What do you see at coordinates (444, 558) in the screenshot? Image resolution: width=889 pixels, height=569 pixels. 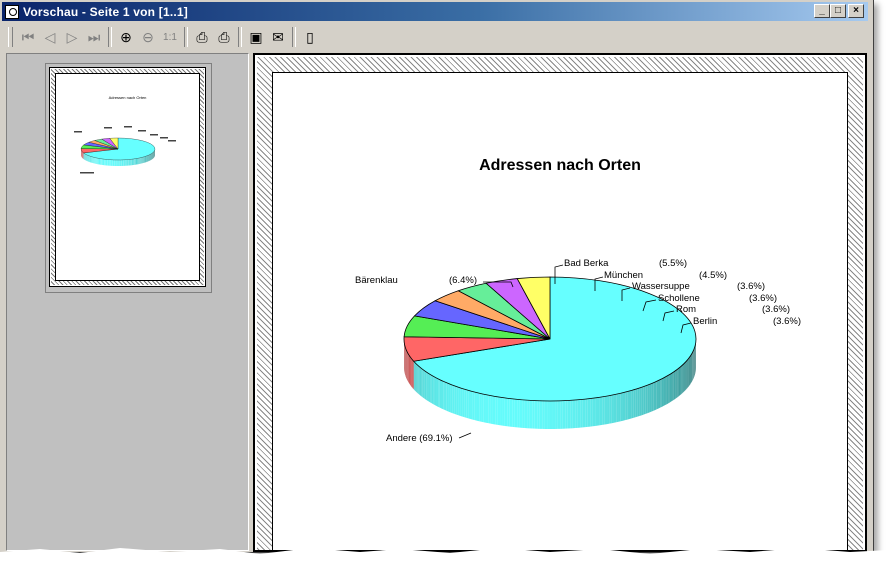 I see `torn-edge` at bounding box center [444, 558].